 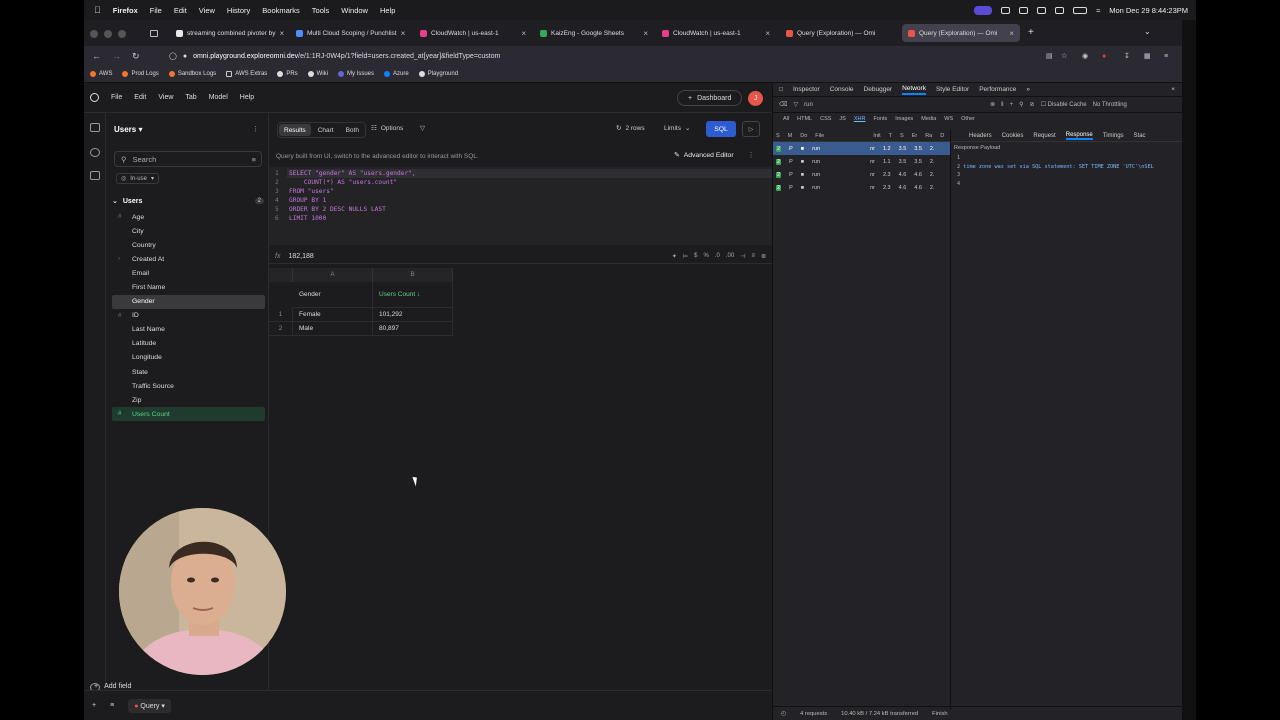 I want to click on results-tab: Results, so click(x=295, y=130).